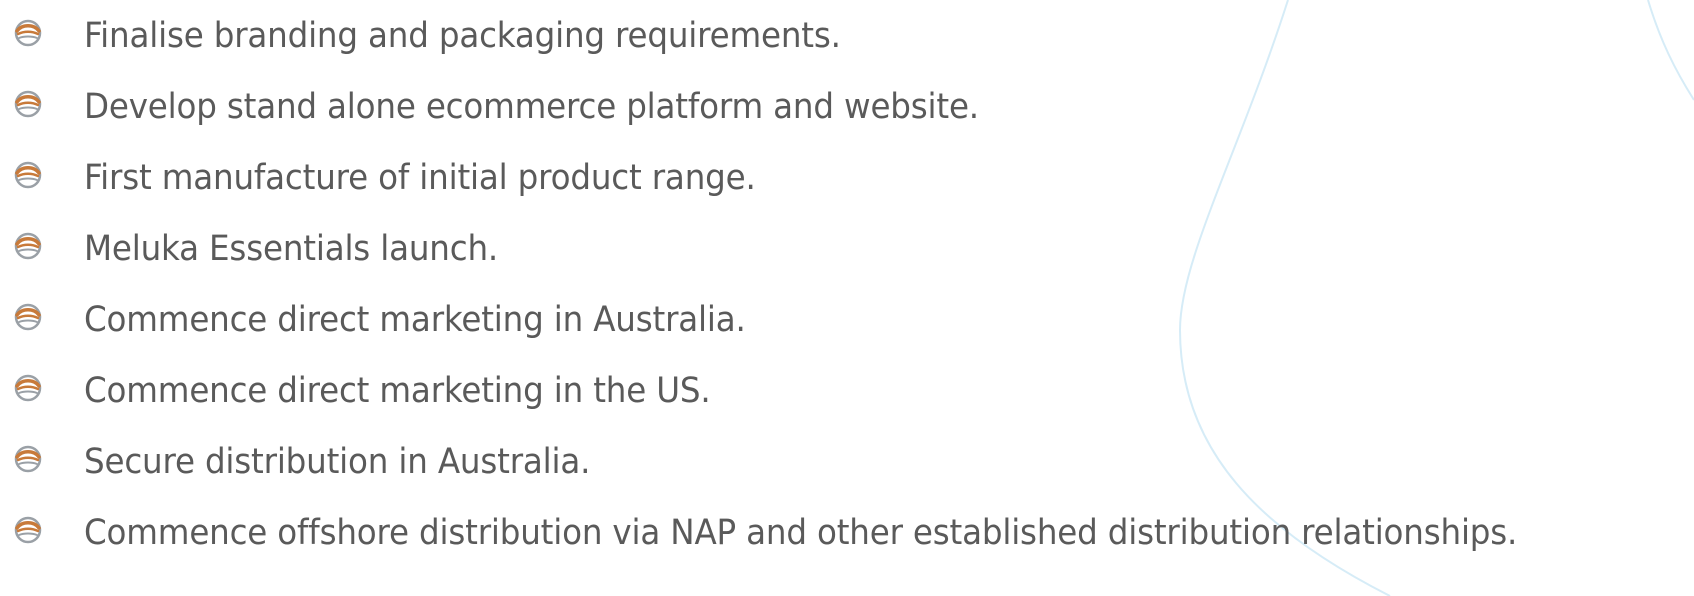 The width and height of the screenshot is (1694, 596). I want to click on list-item-label: Secure distribution in Australia., so click(337, 461).